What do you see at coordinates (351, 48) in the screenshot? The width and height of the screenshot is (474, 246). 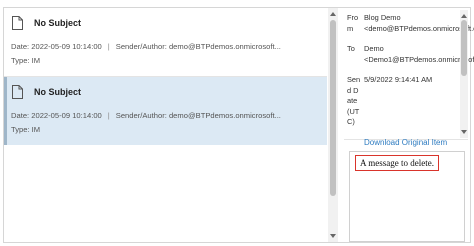 I see `to-label: To` at bounding box center [351, 48].